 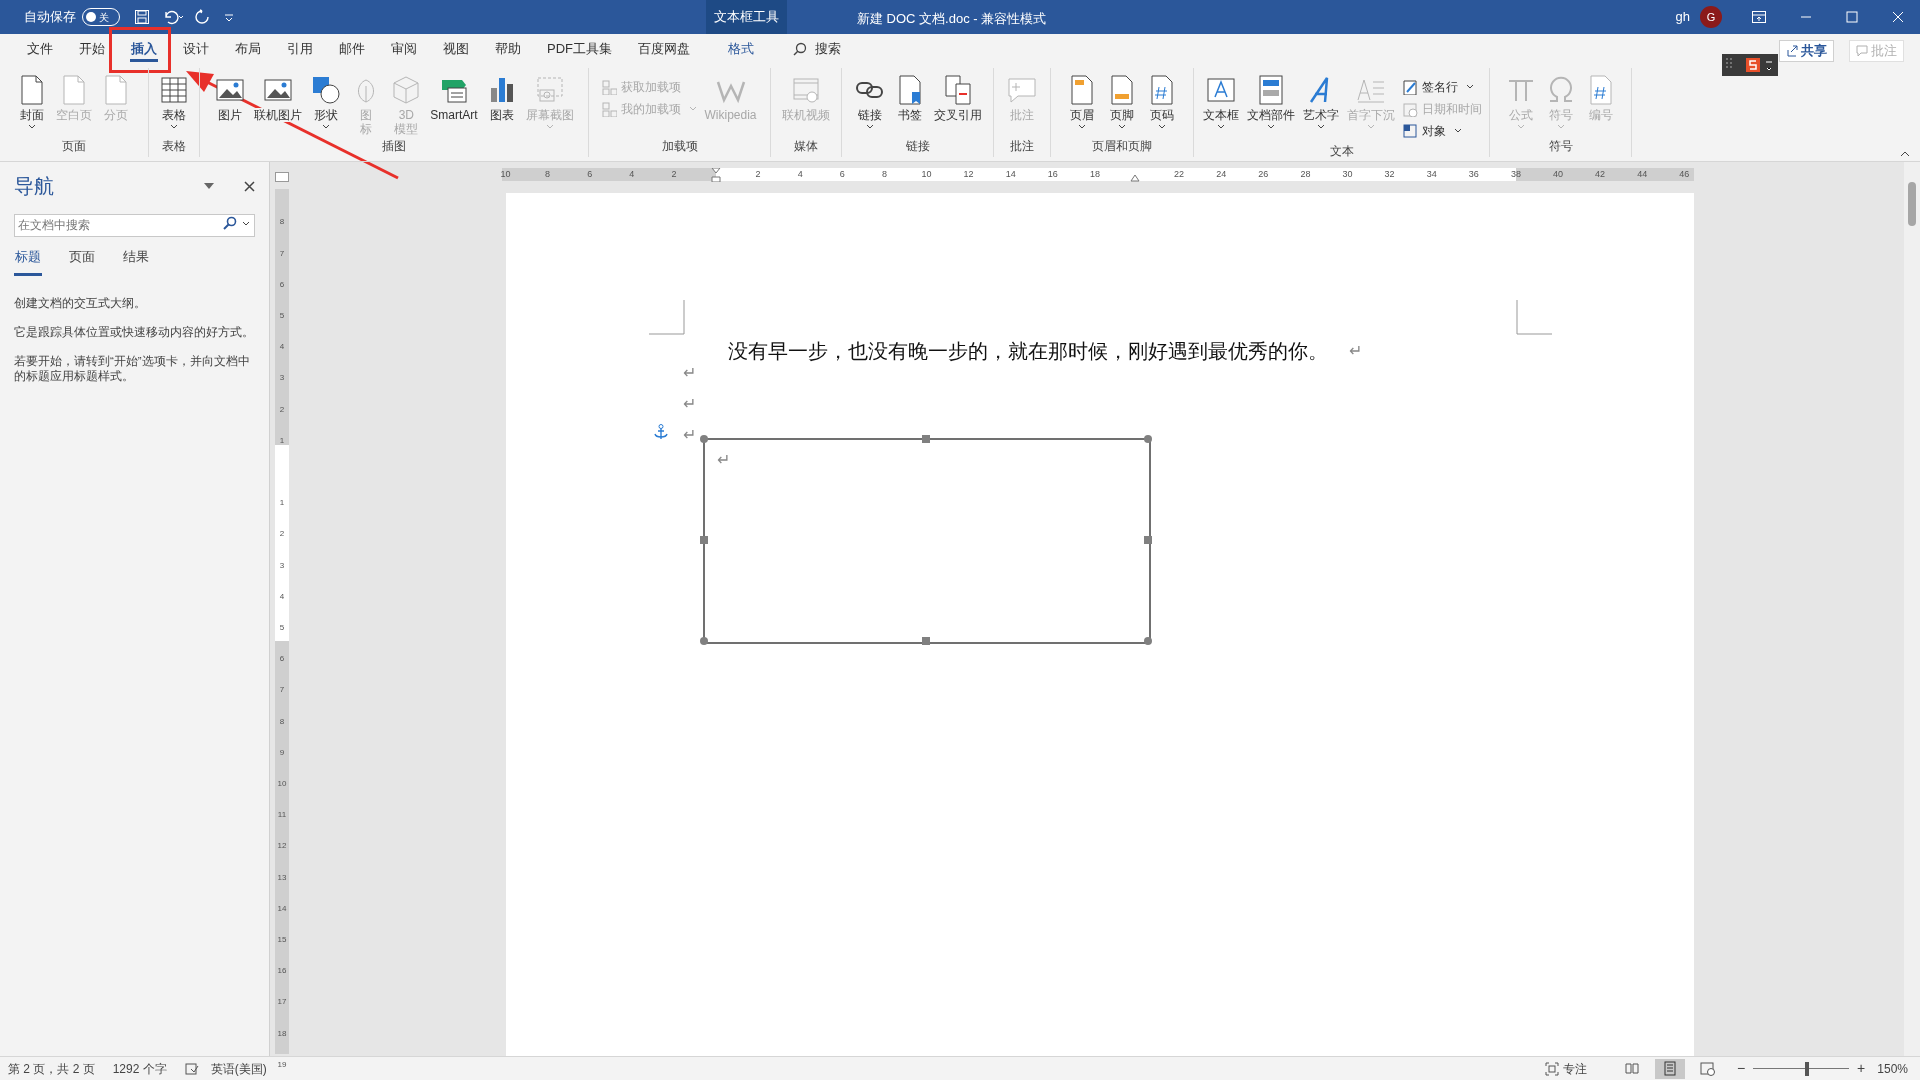 I want to click on input-method-toolbar-icon, so click(x=1750, y=65).